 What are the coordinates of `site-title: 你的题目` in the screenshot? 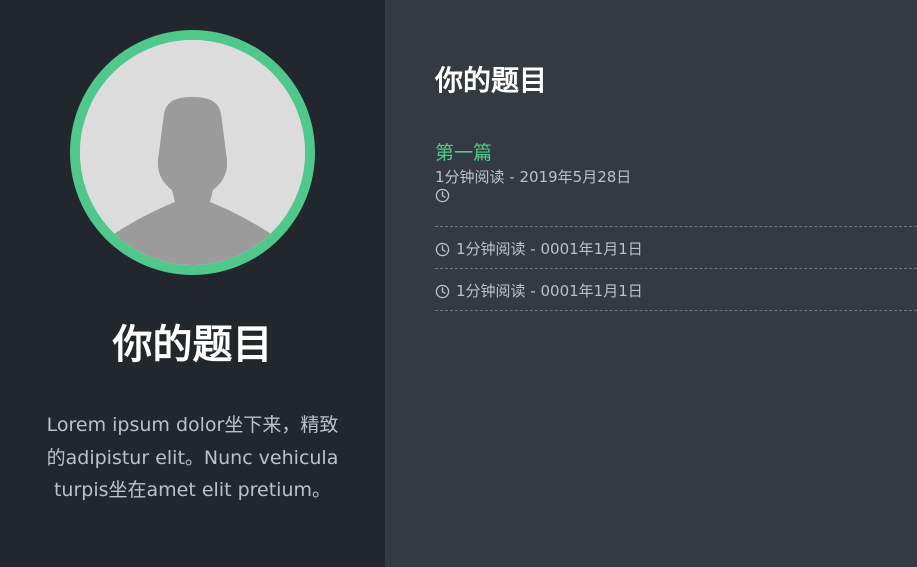 It's located at (193, 345).